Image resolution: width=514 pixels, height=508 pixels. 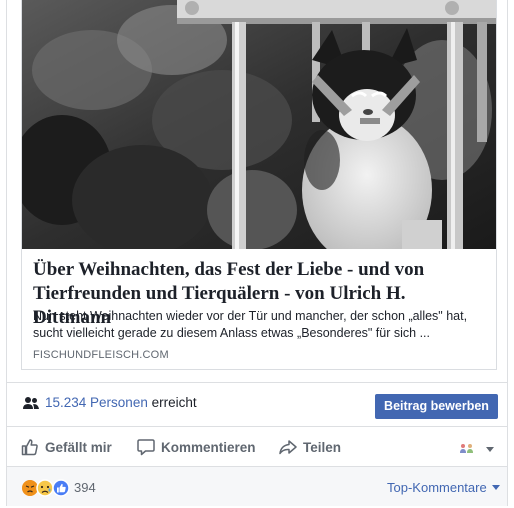 I want to click on reactions-bar: 394 Top-Kommentare, so click(x=257, y=486).